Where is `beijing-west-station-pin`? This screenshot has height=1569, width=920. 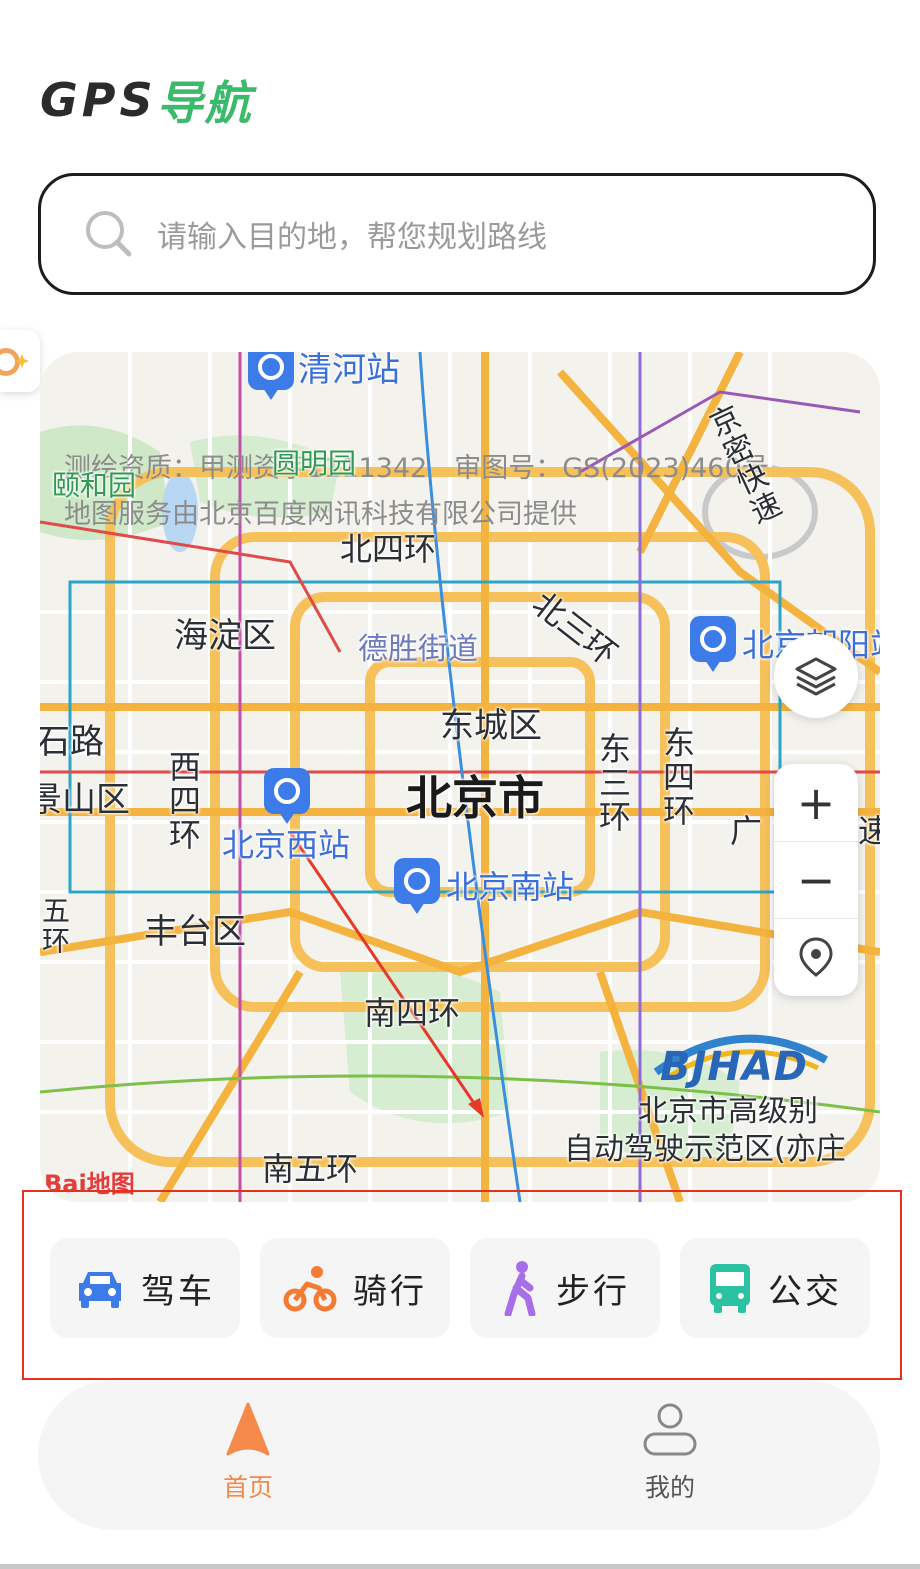
beijing-west-station-pin is located at coordinates (287, 796).